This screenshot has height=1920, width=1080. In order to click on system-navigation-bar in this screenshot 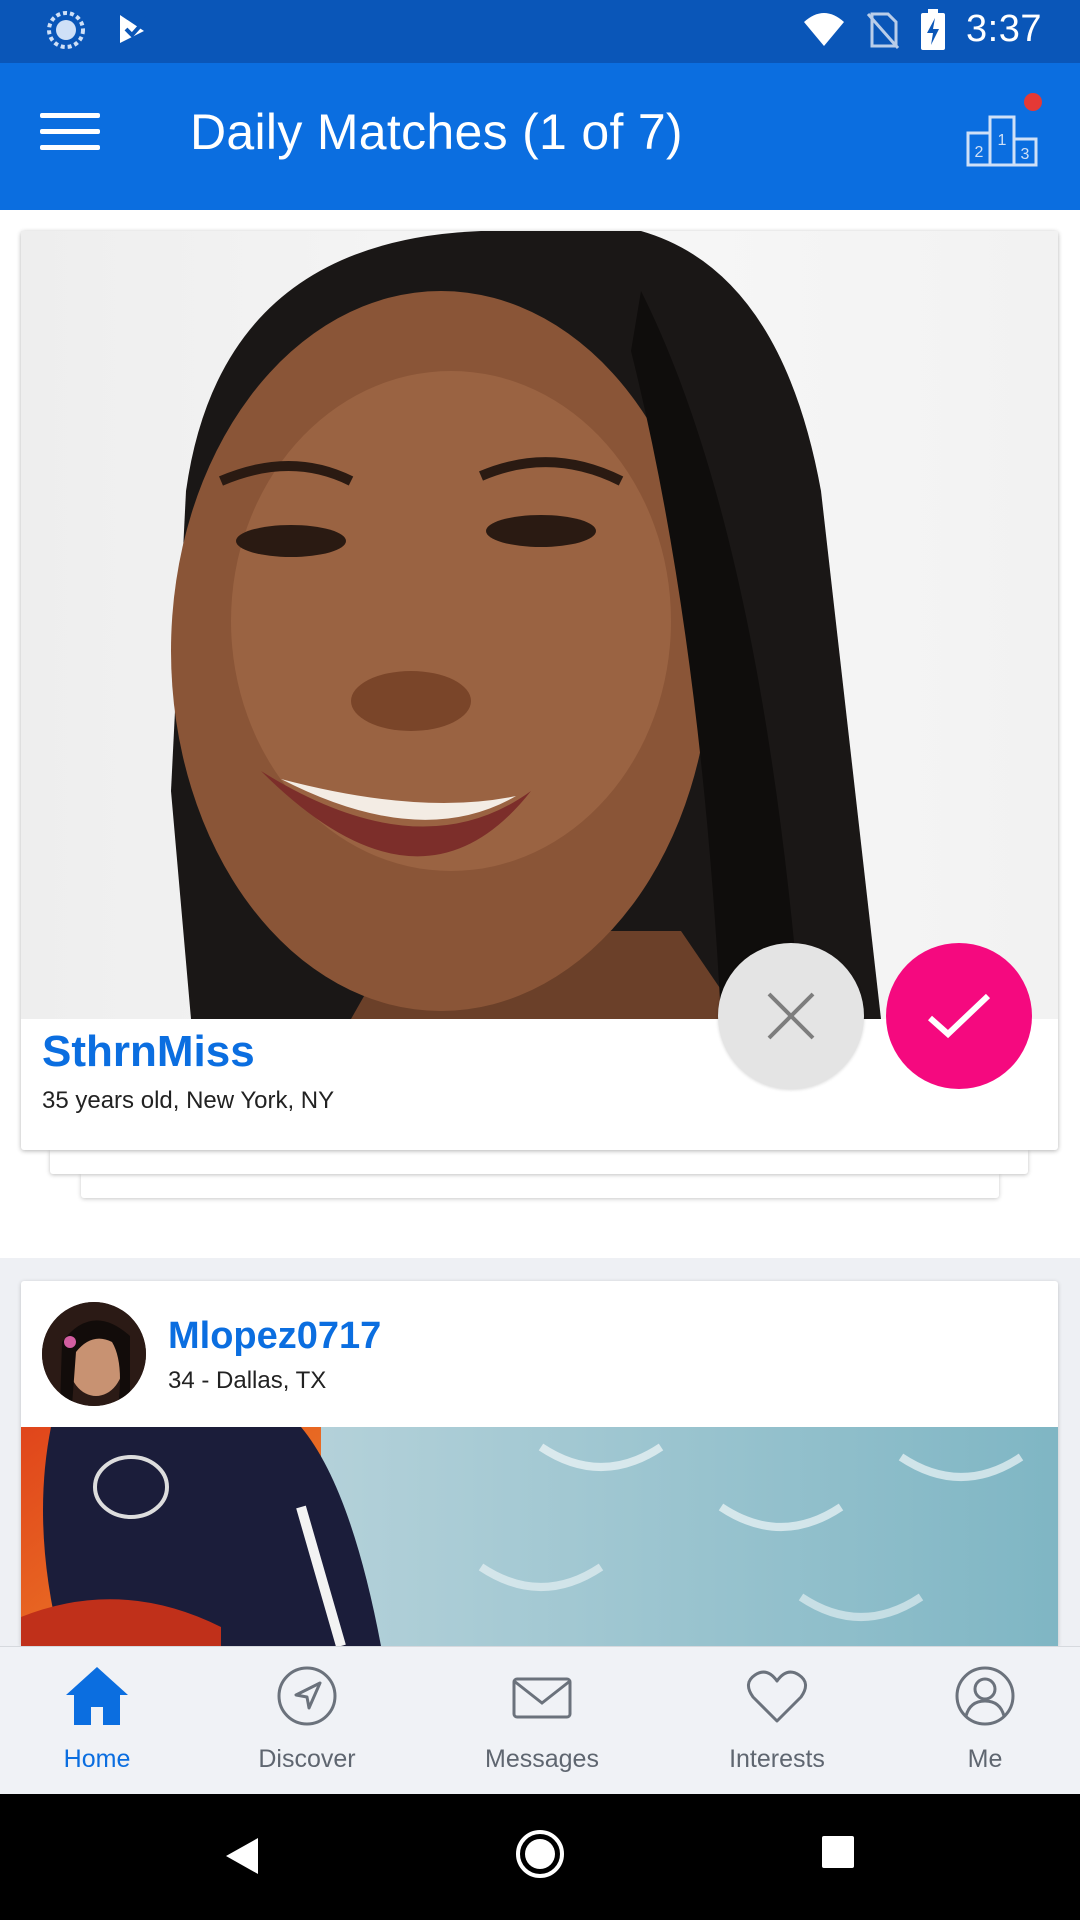, I will do `click(540, 1857)`.